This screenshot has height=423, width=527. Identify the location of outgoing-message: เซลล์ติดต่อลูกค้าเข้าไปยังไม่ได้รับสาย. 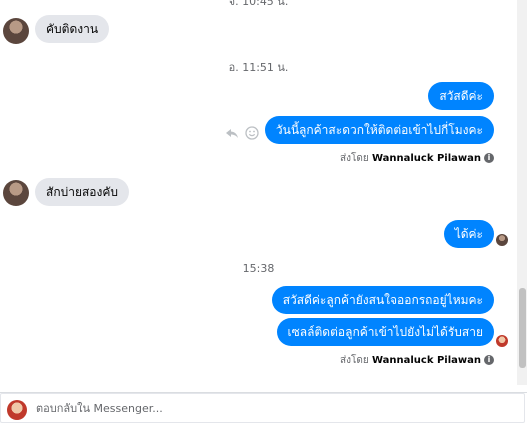
(385, 332).